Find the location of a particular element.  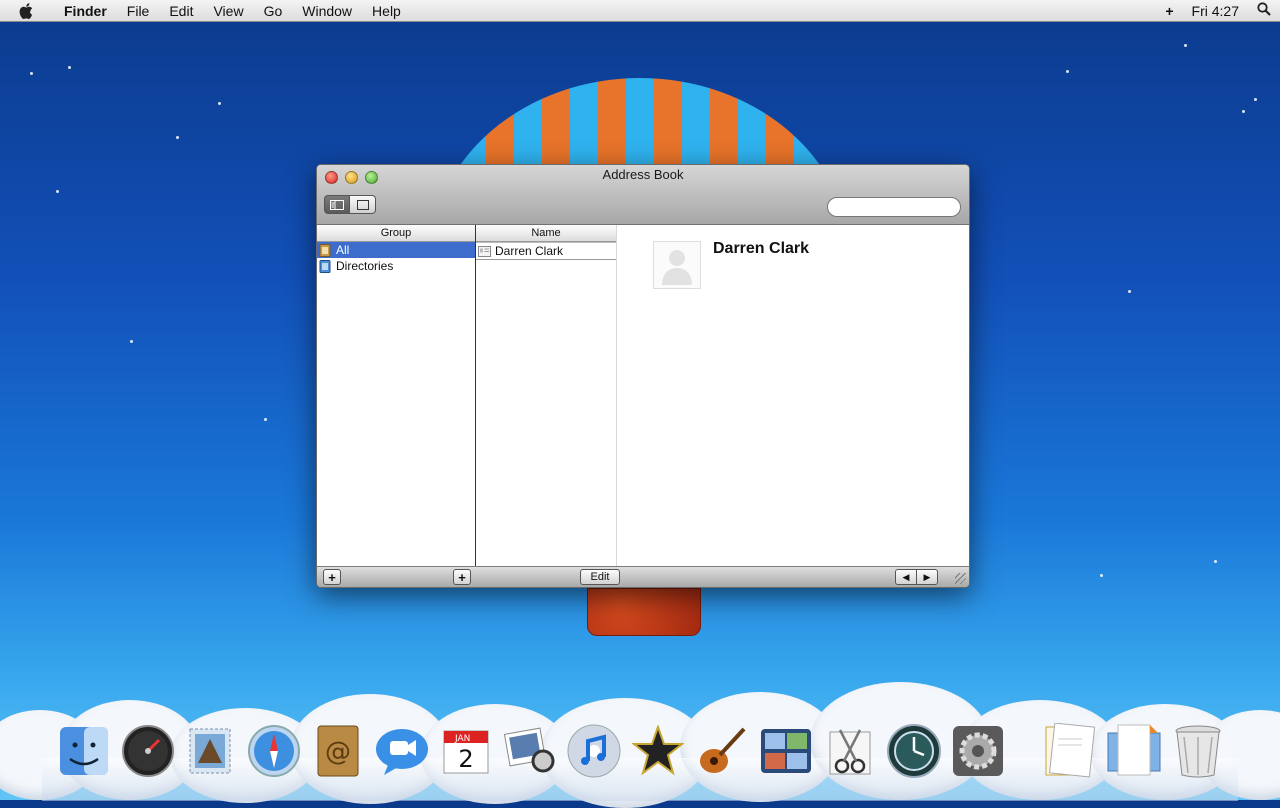

group-column-header: Group is located at coordinates (396, 233).